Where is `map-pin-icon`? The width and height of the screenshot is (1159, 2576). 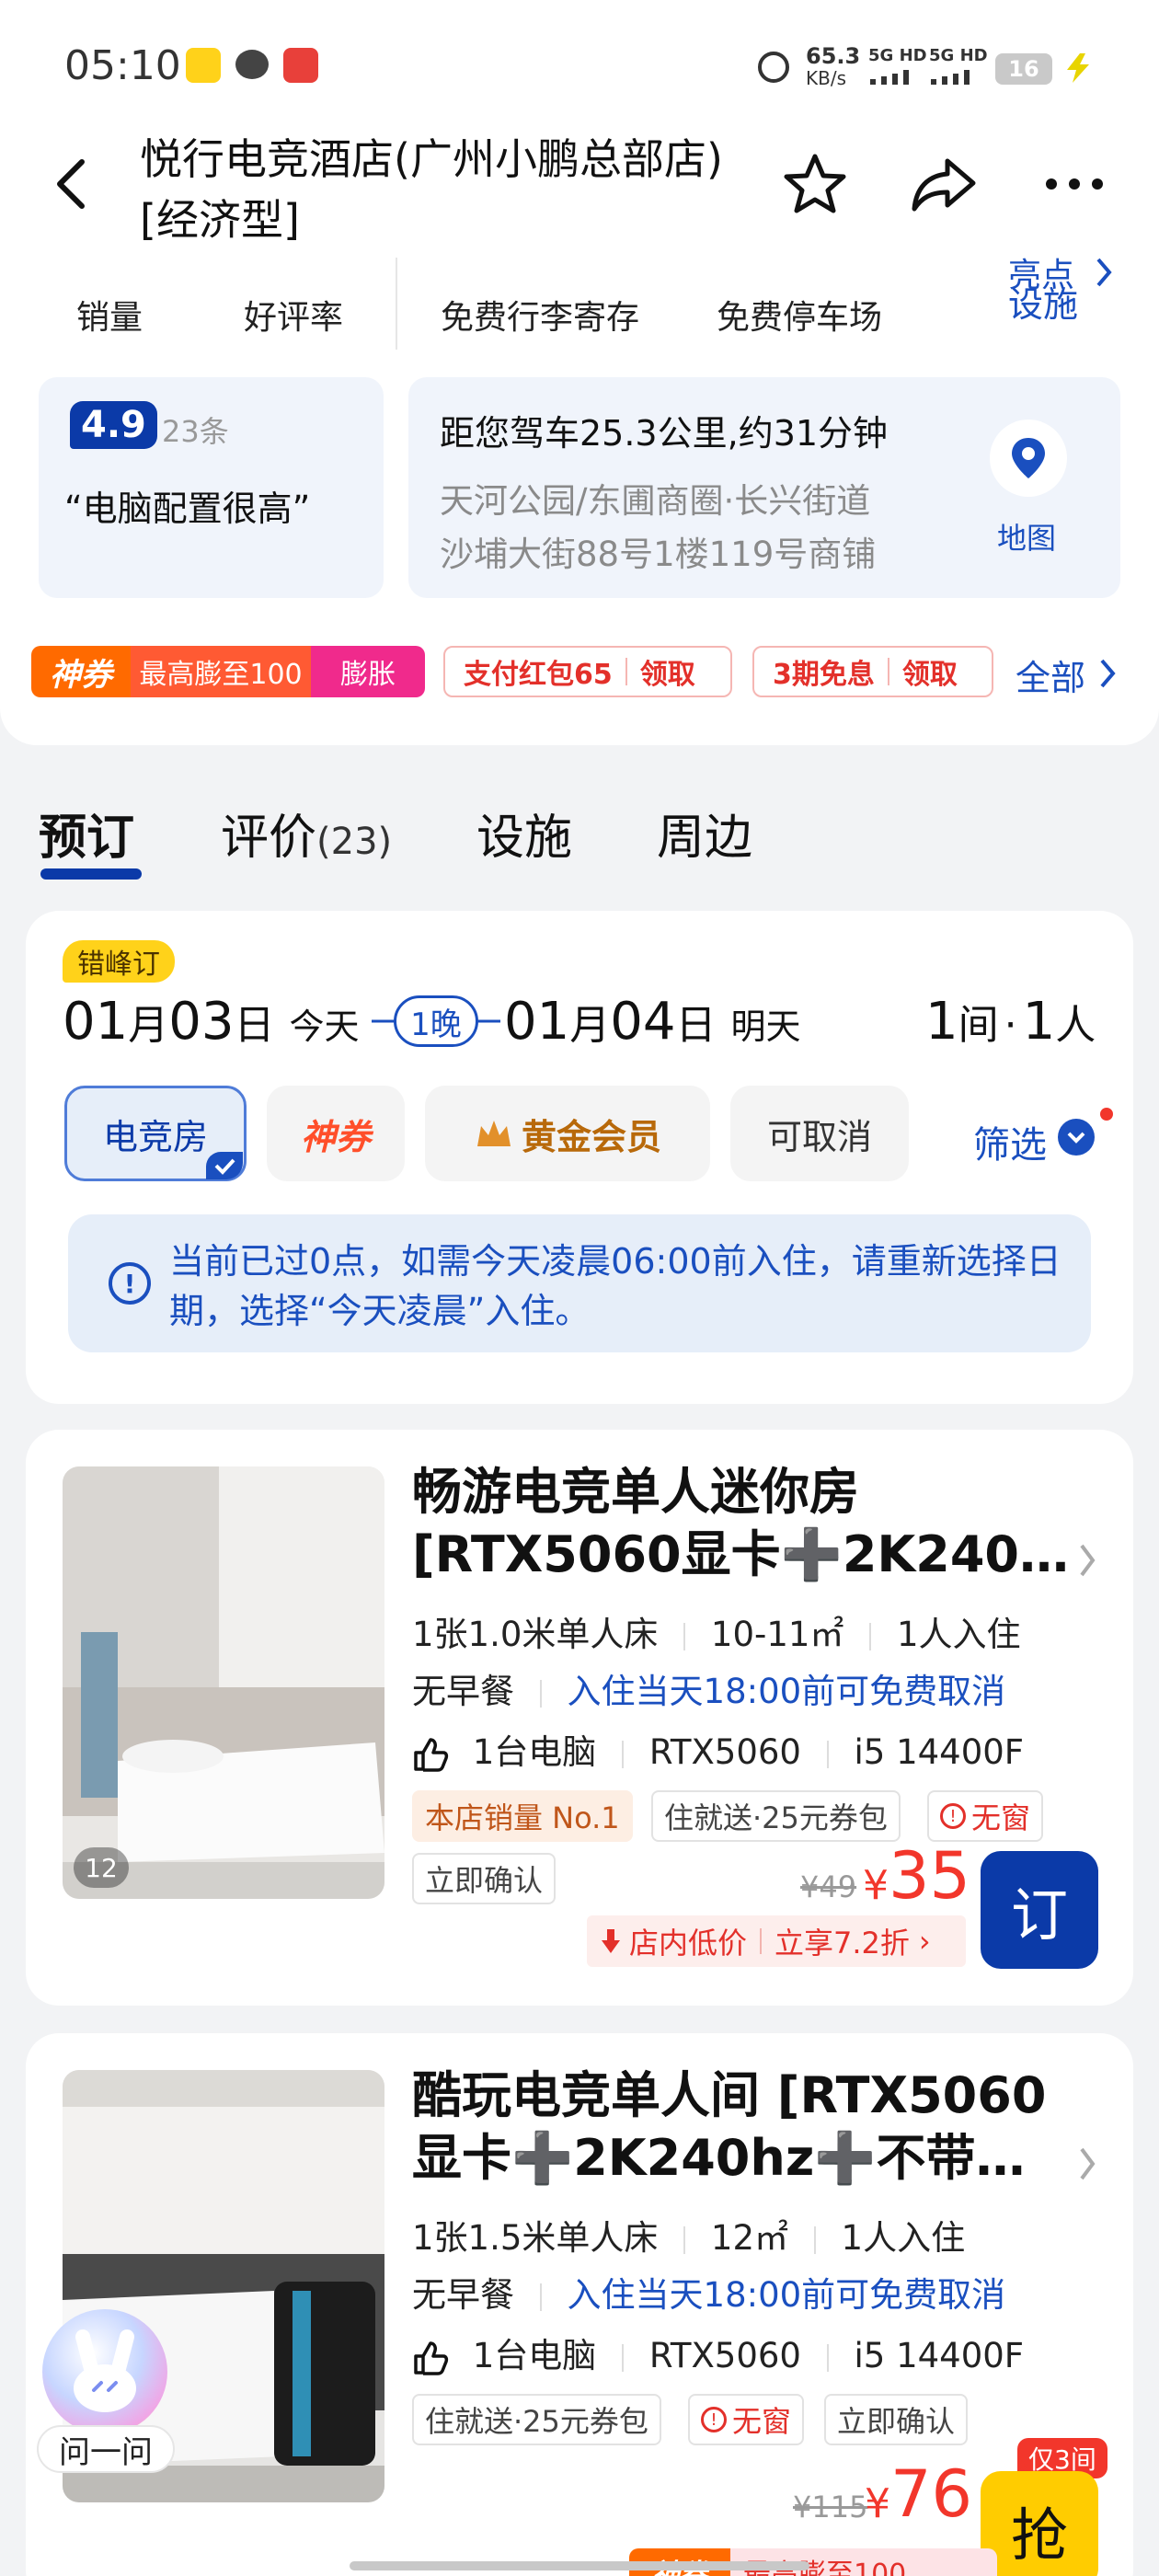
map-pin-icon is located at coordinates (1028, 458).